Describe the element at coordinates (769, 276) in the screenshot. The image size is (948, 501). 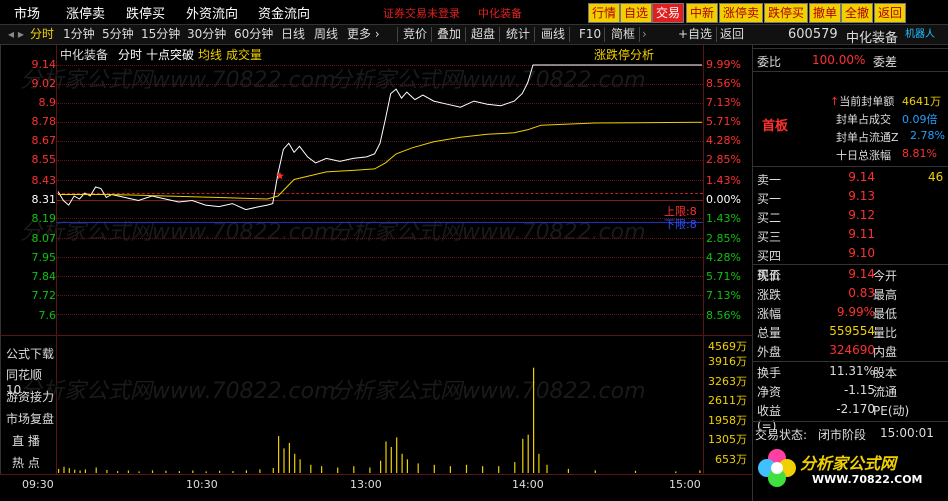
I see `stat-label: 现价` at that location.